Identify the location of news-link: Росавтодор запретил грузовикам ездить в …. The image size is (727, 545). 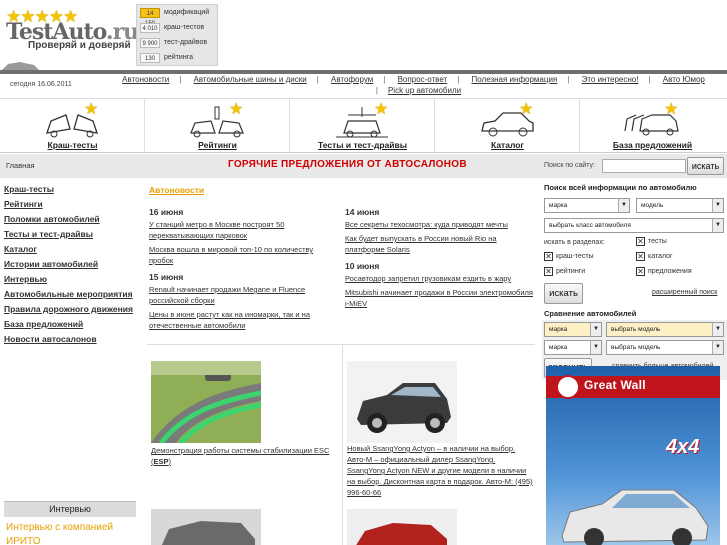
(440, 278).